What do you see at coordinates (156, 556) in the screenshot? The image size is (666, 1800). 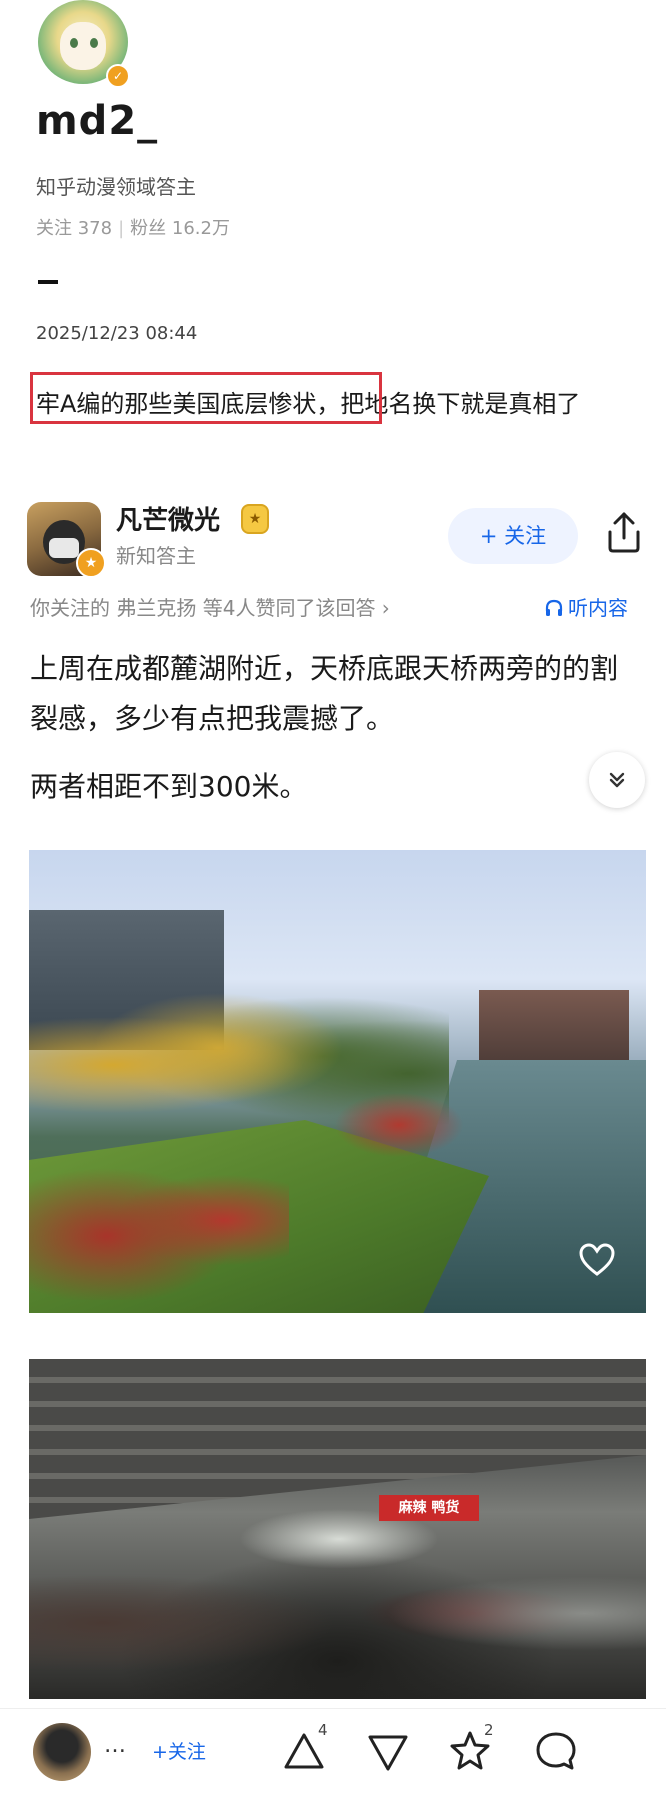 I see `answer-author-subtitle: 新知答主` at bounding box center [156, 556].